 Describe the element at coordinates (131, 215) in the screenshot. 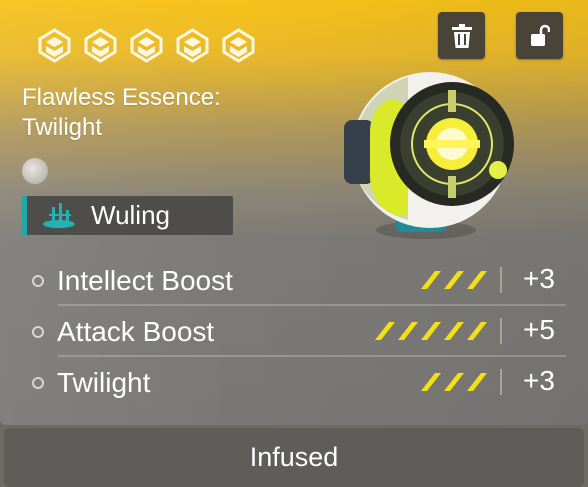

I see `faction-name: Wuling` at that location.